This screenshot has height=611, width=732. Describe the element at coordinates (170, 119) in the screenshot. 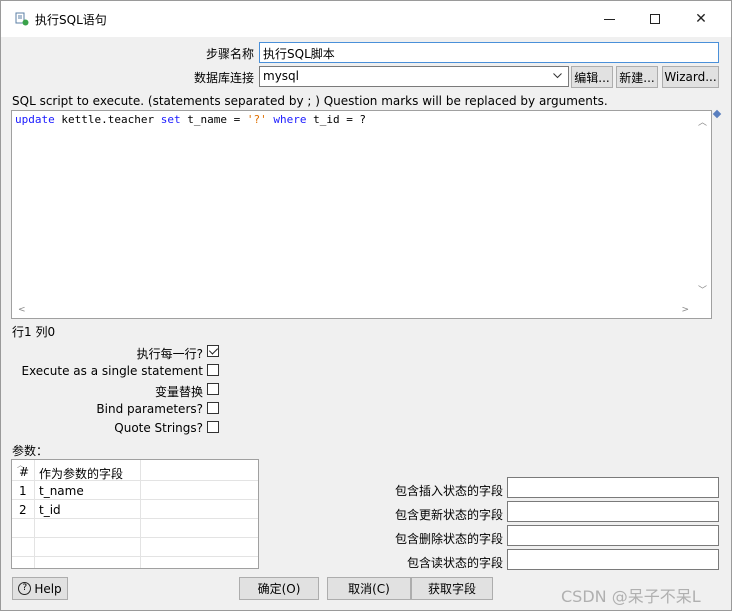

I see `sql-token: set` at that location.